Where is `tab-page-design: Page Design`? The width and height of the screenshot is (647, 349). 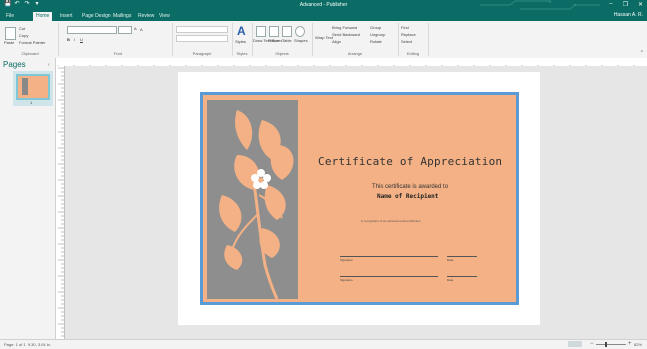 tab-page-design: Page Design is located at coordinates (96, 16).